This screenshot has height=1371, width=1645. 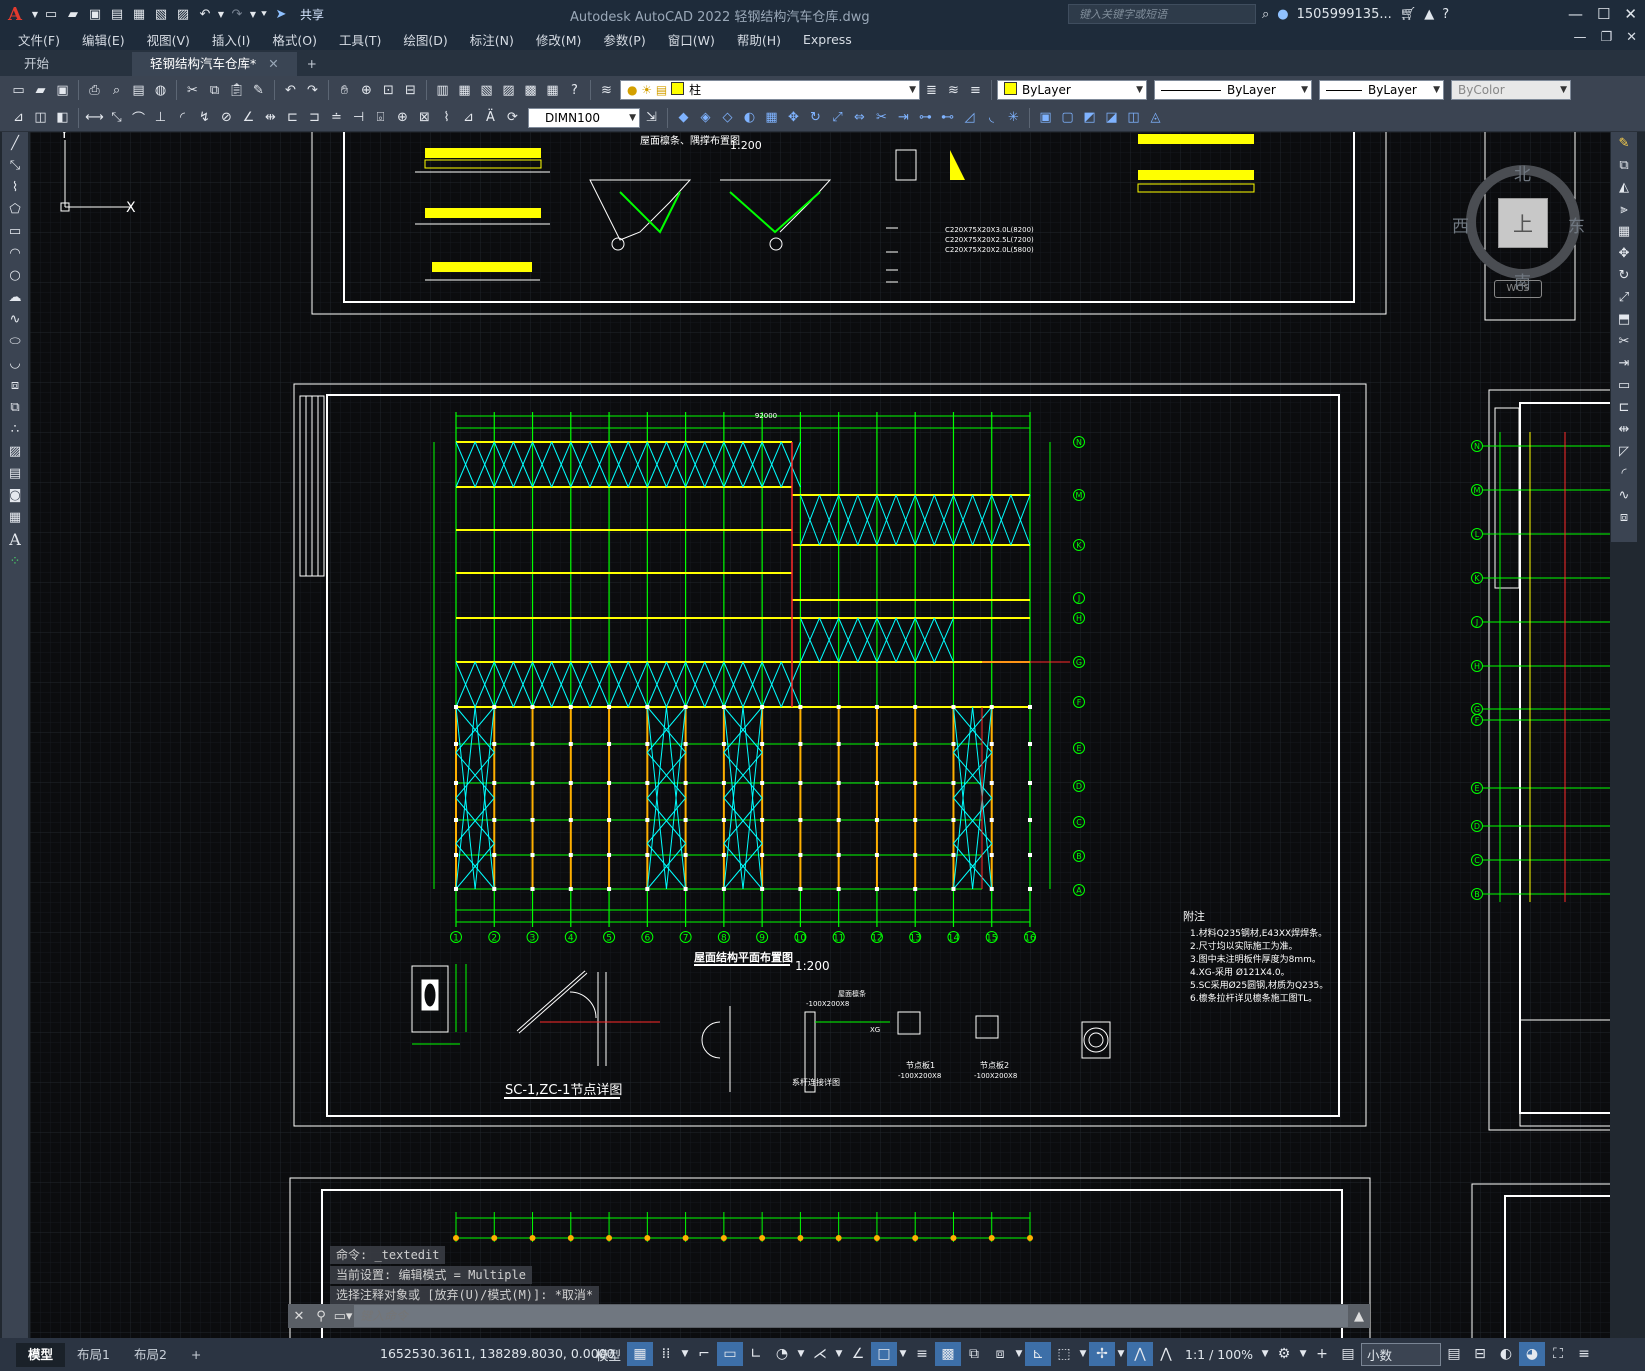 What do you see at coordinates (150, 1355) in the screenshot?
I see `layout-tab-2: 布局2` at bounding box center [150, 1355].